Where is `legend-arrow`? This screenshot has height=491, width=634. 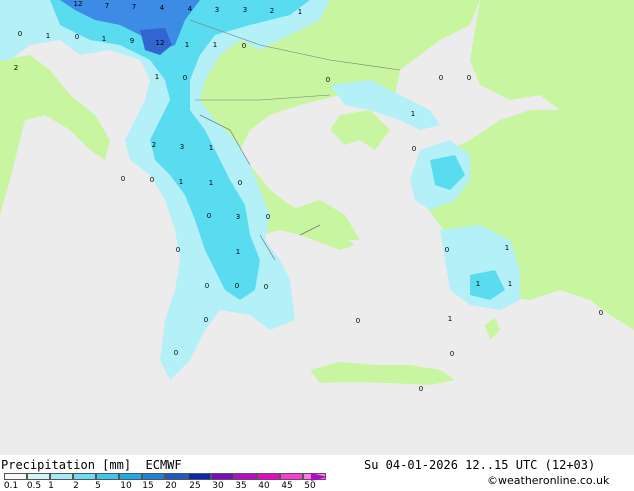
legend-arrow is located at coordinates (319, 477).